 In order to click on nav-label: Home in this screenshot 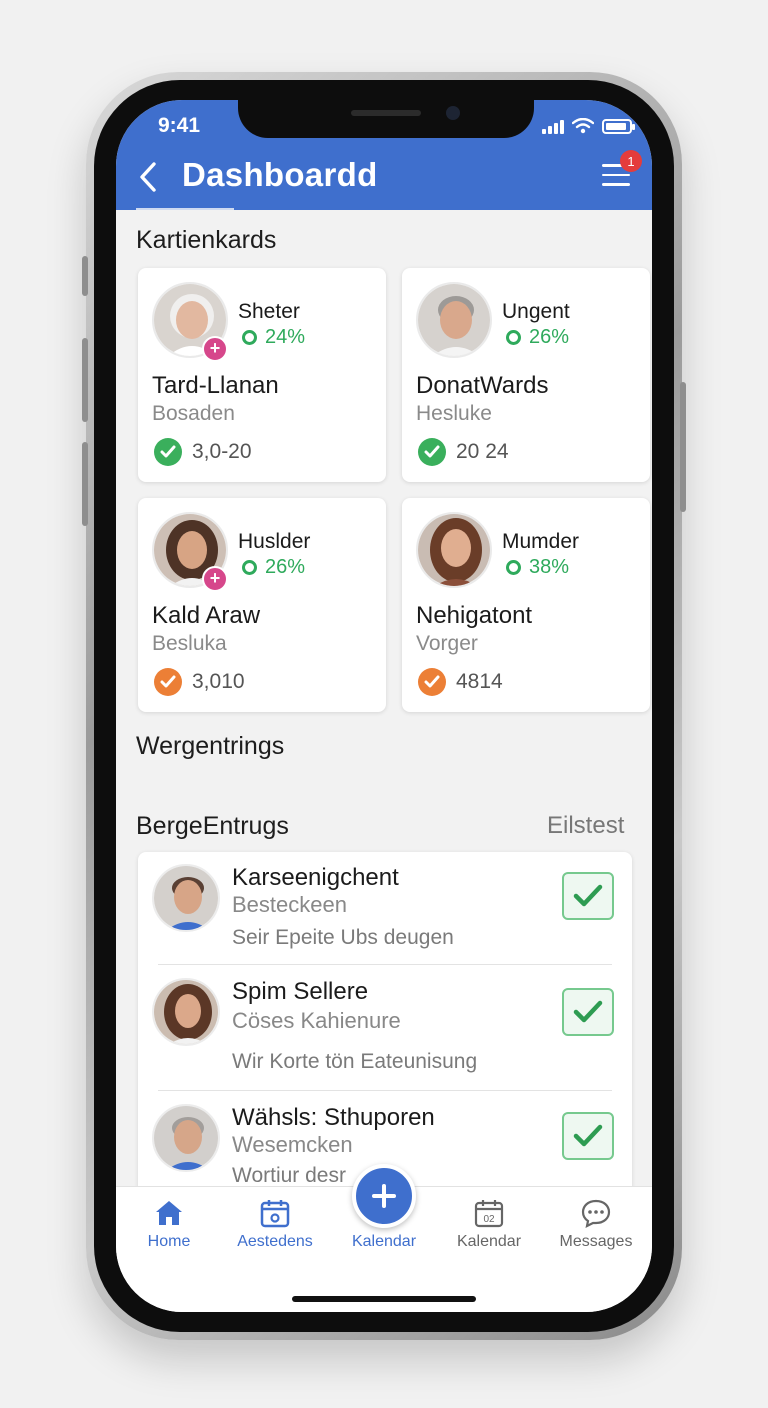, I will do `click(169, 1241)`.